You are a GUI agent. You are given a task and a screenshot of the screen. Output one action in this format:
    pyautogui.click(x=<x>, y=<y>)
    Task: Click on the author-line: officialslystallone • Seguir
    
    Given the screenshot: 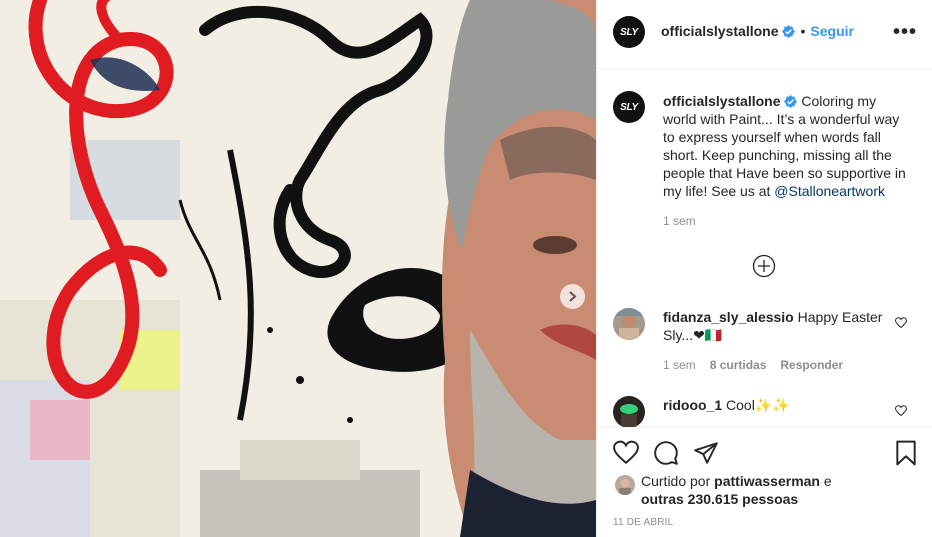 What is the action you would take?
    pyautogui.click(x=757, y=31)
    